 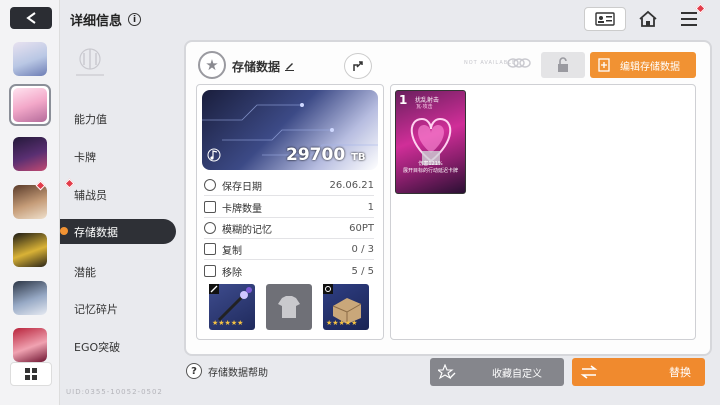 What do you see at coordinates (96, 232) in the screenshot?
I see `menu-item-label: 存储数据` at bounding box center [96, 232].